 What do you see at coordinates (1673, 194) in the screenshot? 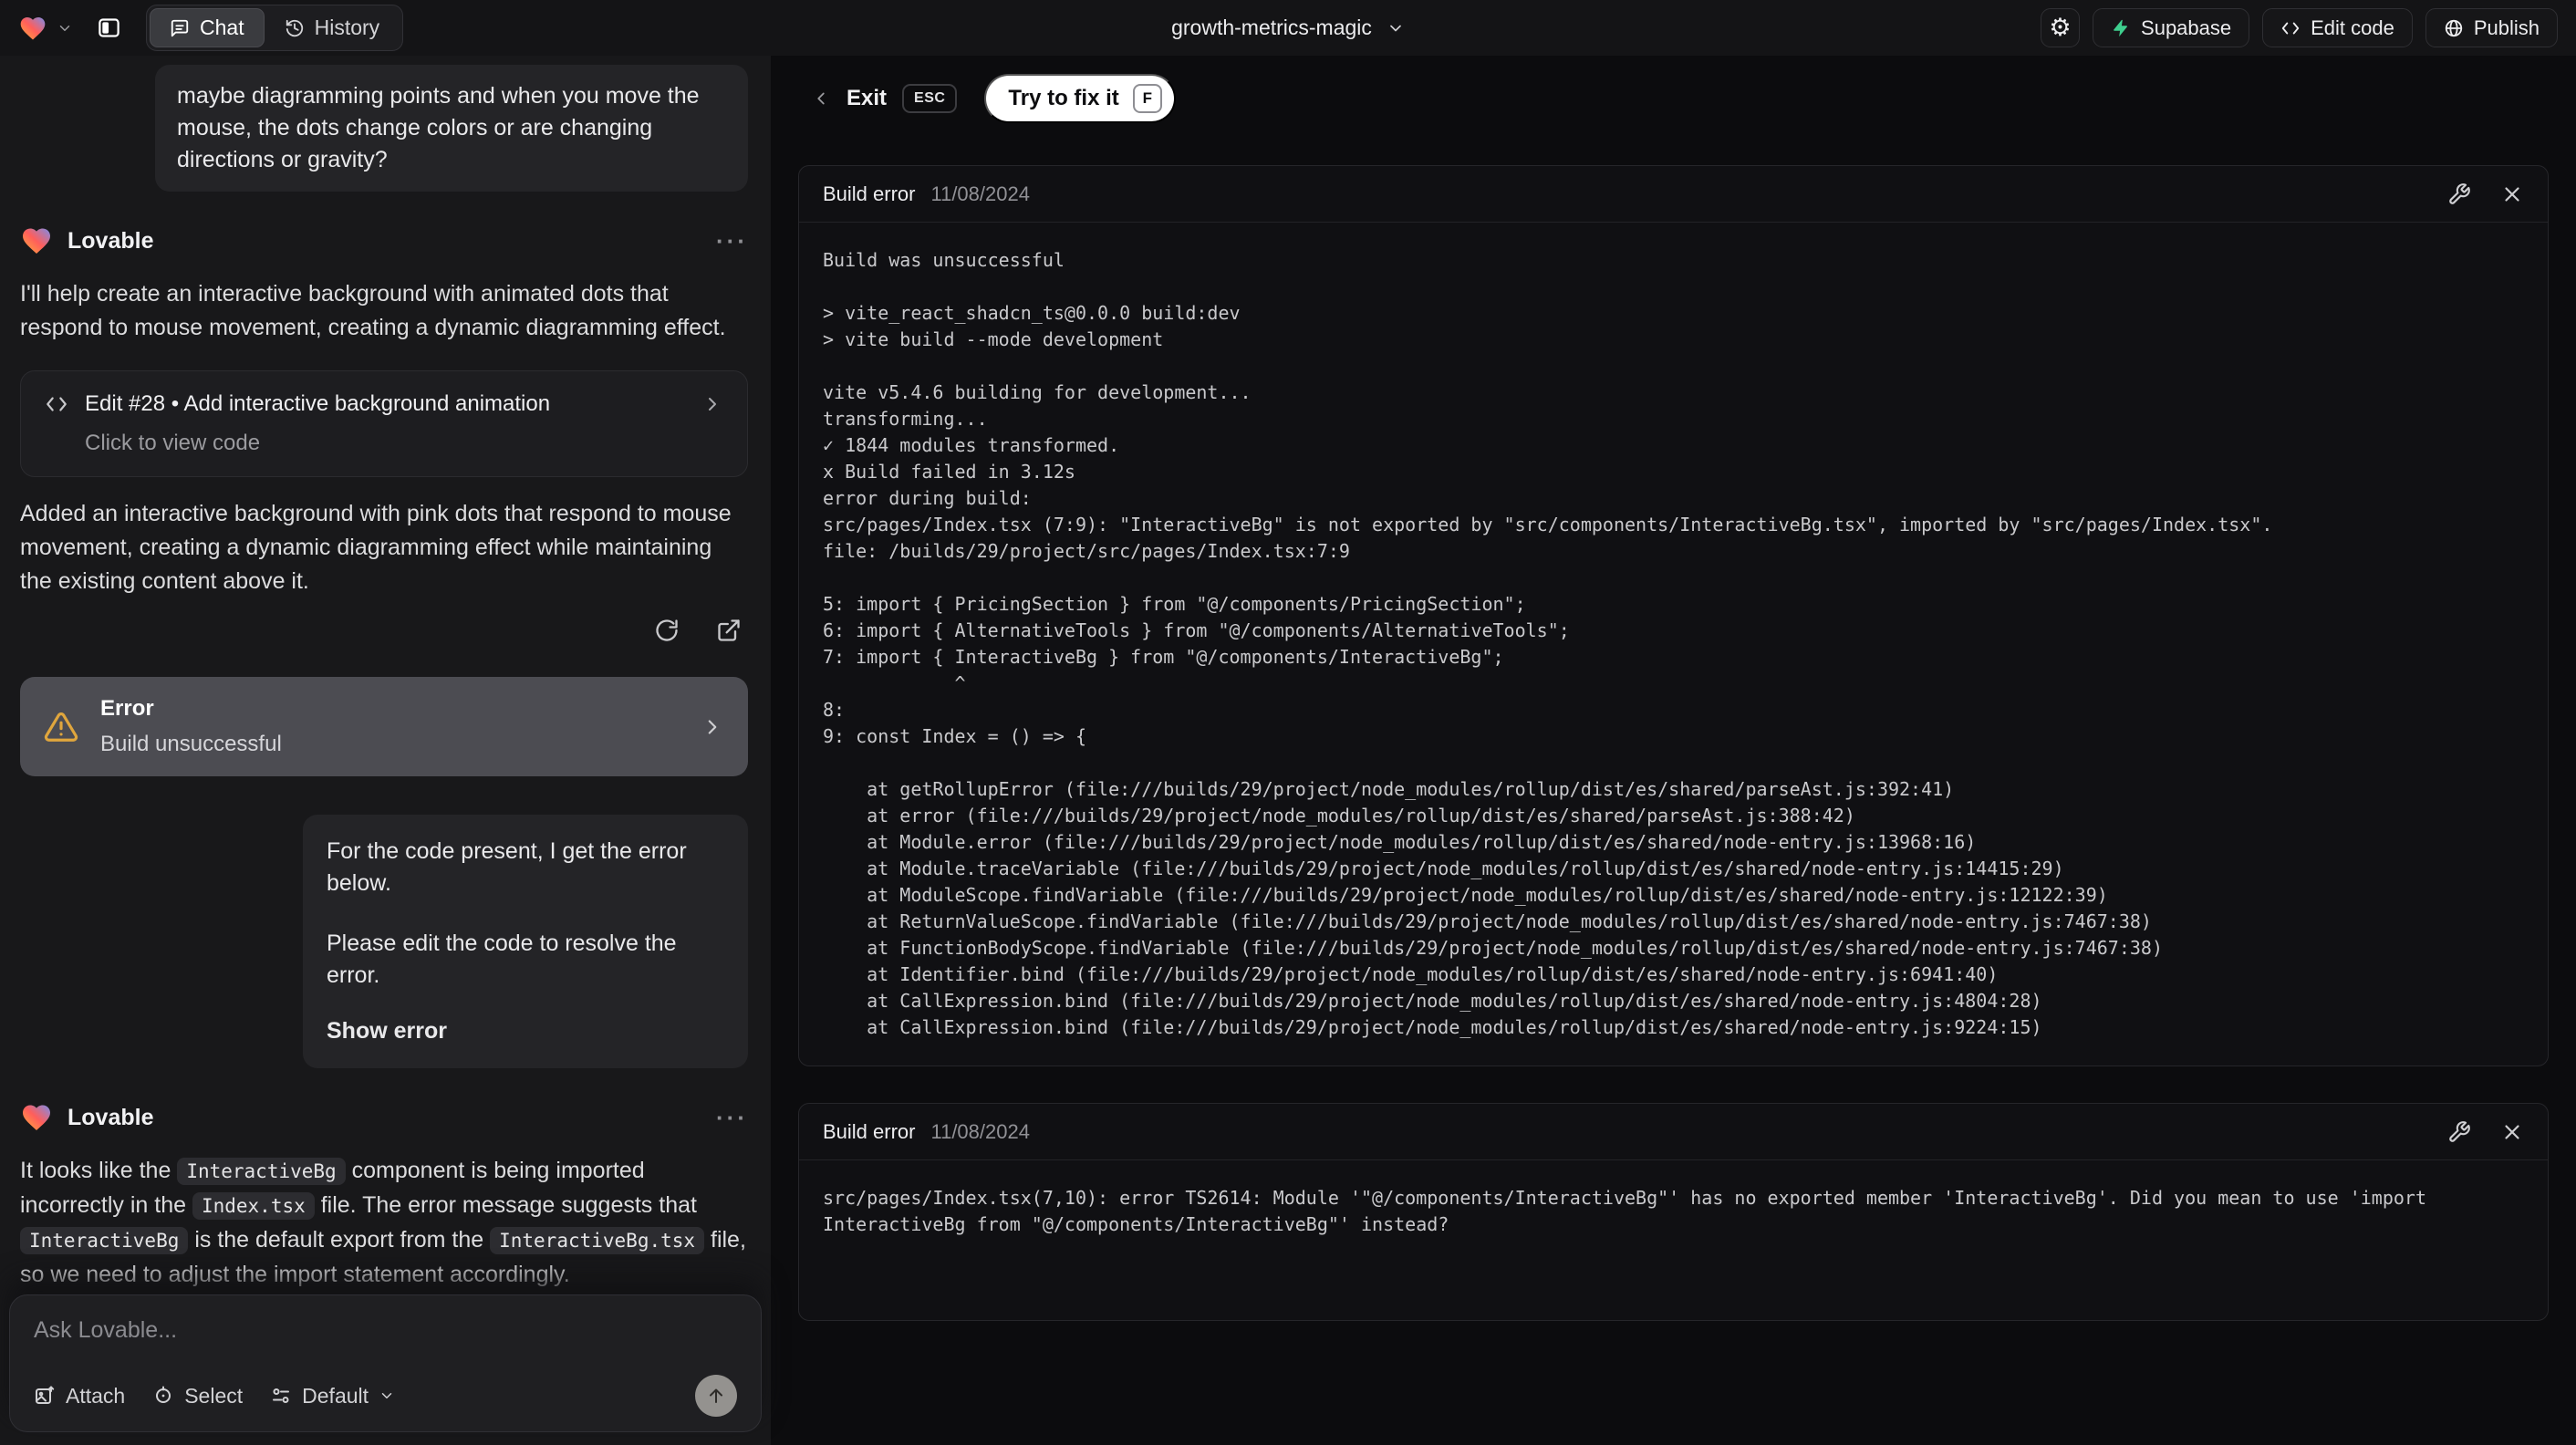
I see `build-error-card-1-header: Build error 11/08/2024` at bounding box center [1673, 194].